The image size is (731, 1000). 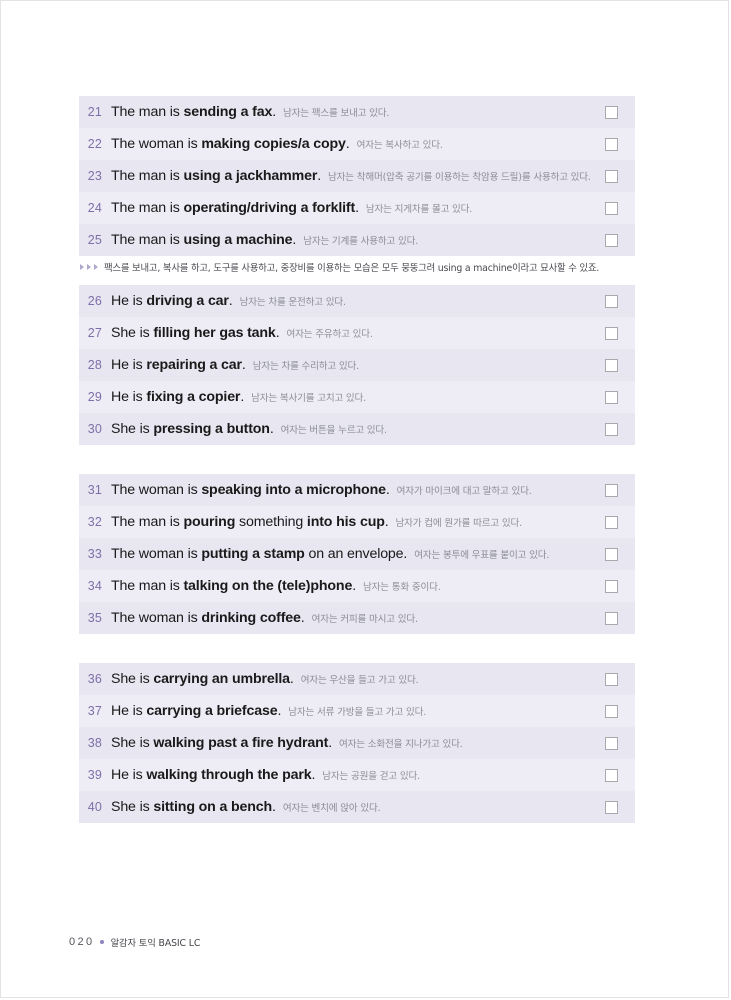 What do you see at coordinates (273, 143) in the screenshot?
I see `phrase-keyword: making copies/a copy` at bounding box center [273, 143].